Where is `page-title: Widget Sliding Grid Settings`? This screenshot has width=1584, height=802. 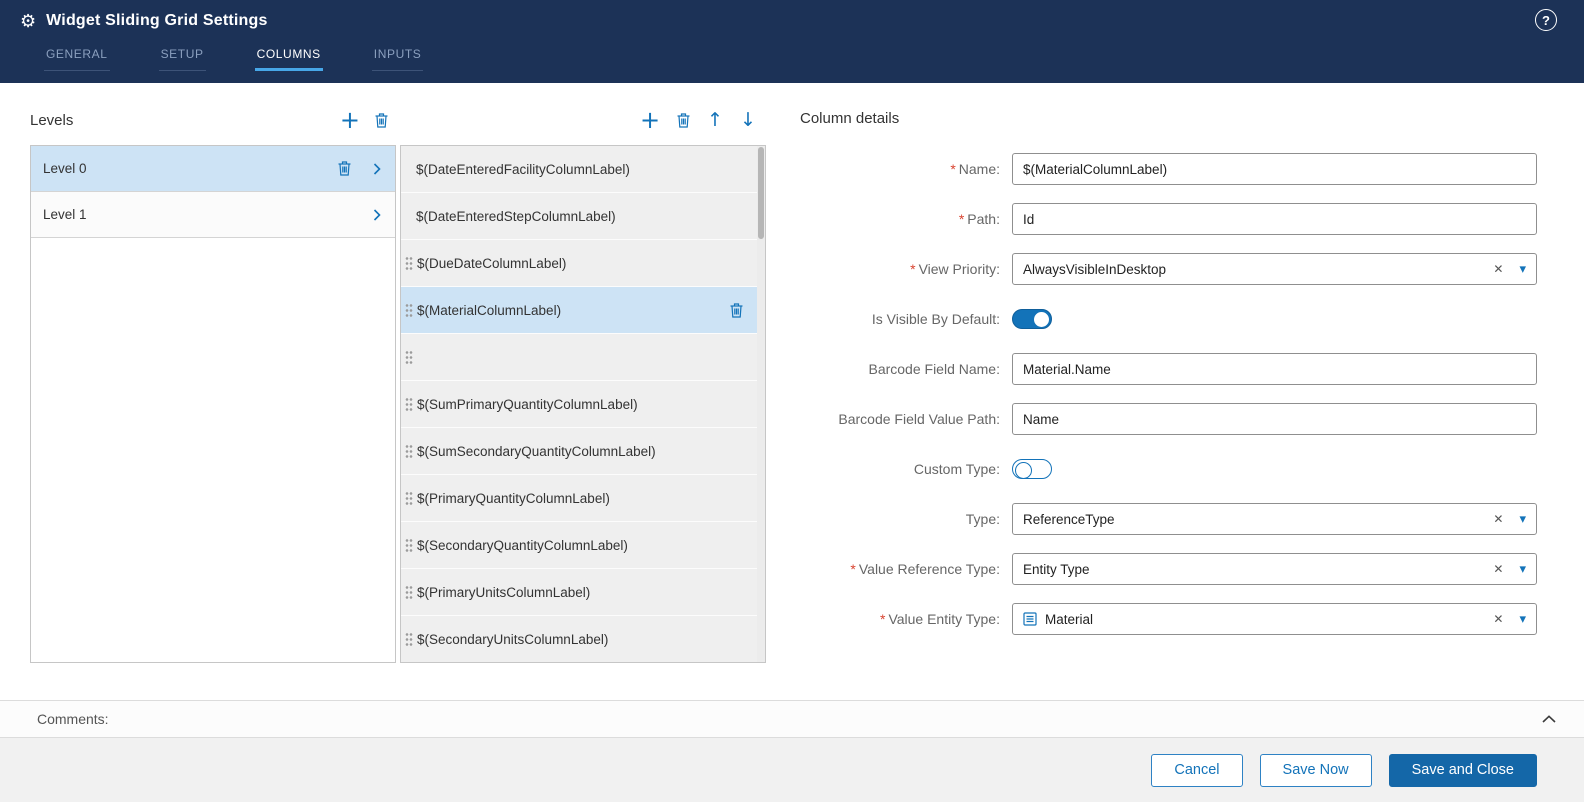 page-title: Widget Sliding Grid Settings is located at coordinates (157, 20).